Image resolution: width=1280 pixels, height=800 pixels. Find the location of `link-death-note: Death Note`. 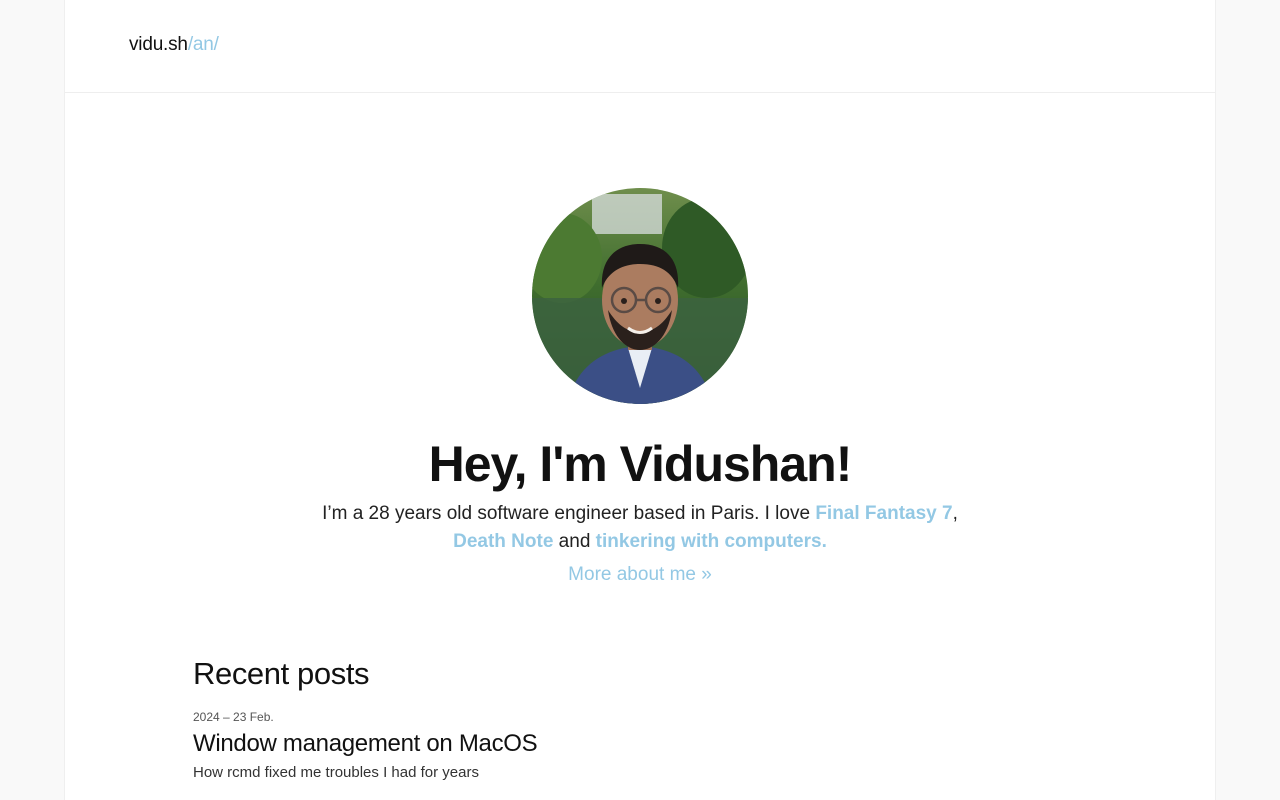

link-death-note: Death Note is located at coordinates (503, 541).